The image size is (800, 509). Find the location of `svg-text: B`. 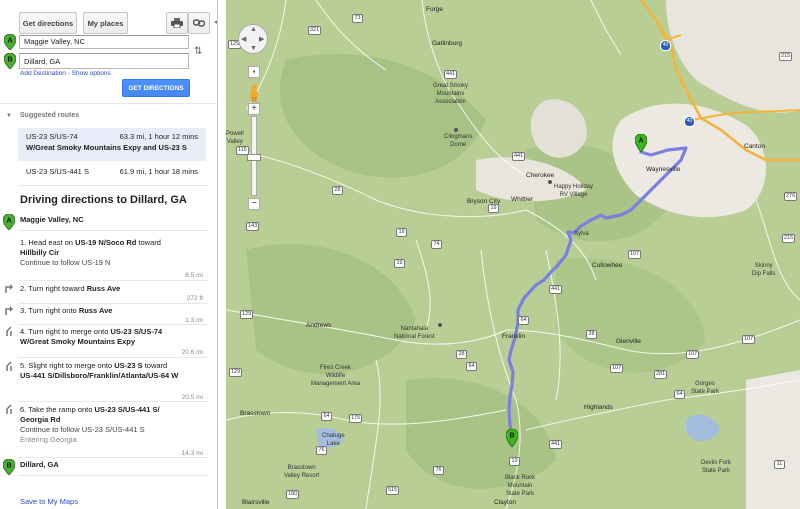

svg-text: B is located at coordinates (8, 466).